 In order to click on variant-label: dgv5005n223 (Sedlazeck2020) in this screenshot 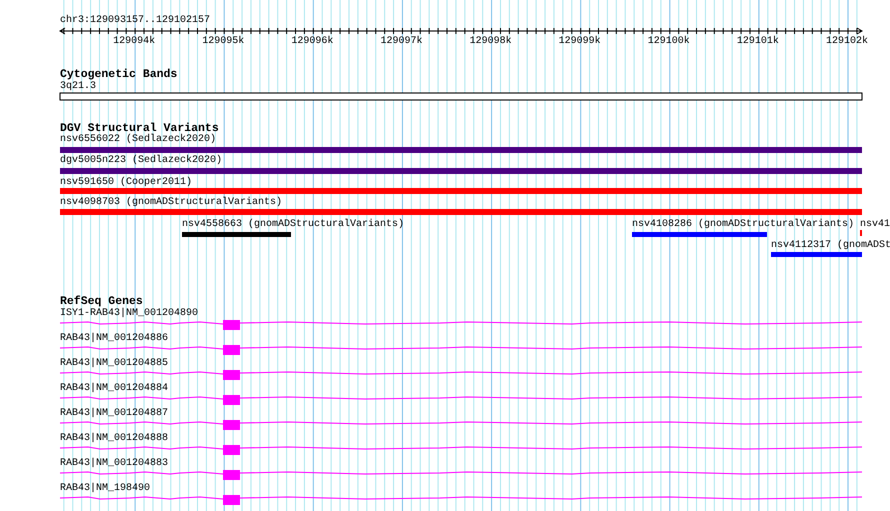, I will do `click(141, 160)`.